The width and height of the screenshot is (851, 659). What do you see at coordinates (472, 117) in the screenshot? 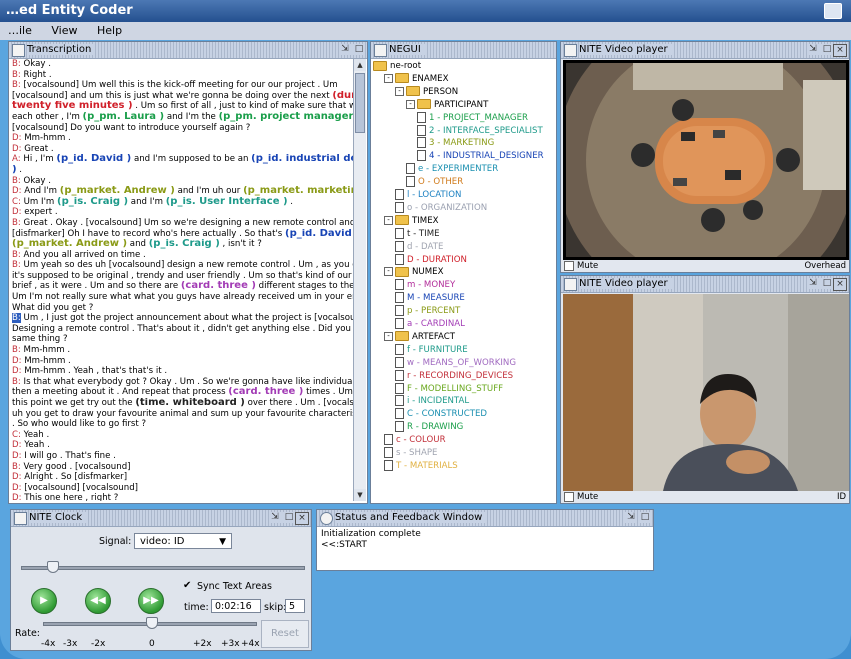
I see `tree-node: 1 - PROJECT_MANAGER` at bounding box center [472, 117].